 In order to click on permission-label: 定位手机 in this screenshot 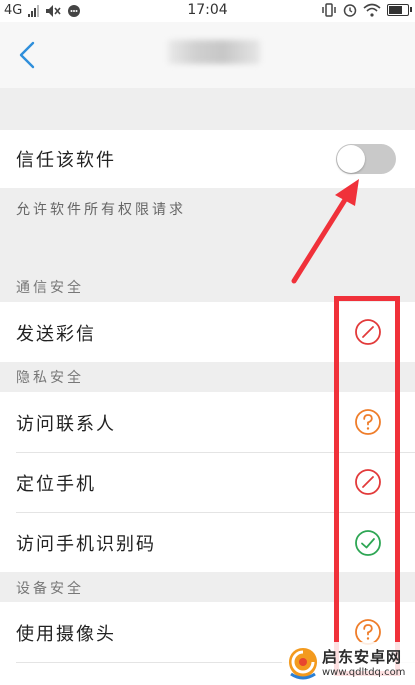, I will do `click(56, 484)`.